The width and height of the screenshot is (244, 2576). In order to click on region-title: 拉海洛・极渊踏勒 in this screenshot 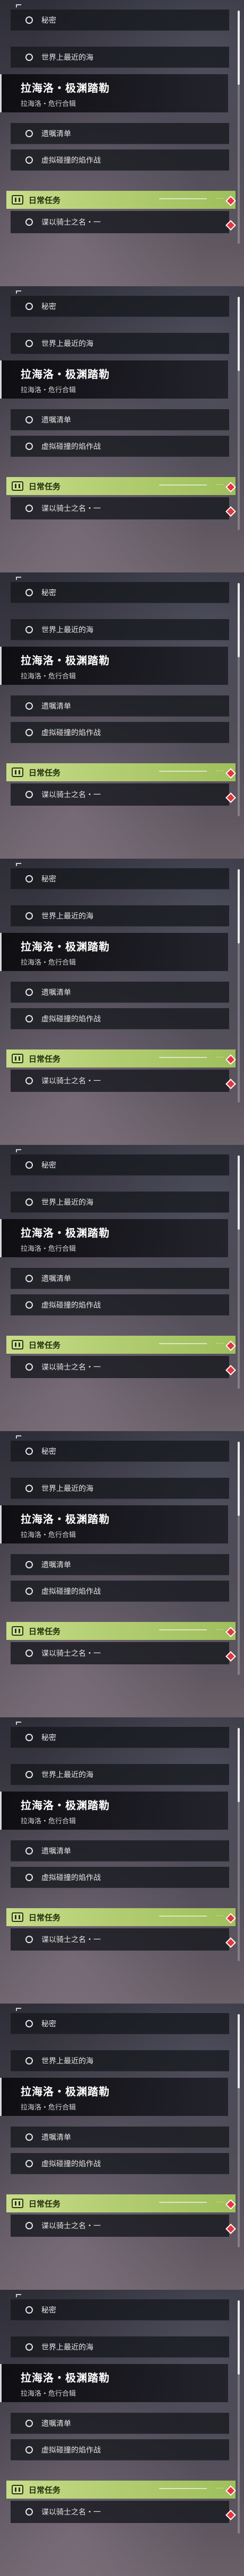, I will do `click(66, 1519)`.